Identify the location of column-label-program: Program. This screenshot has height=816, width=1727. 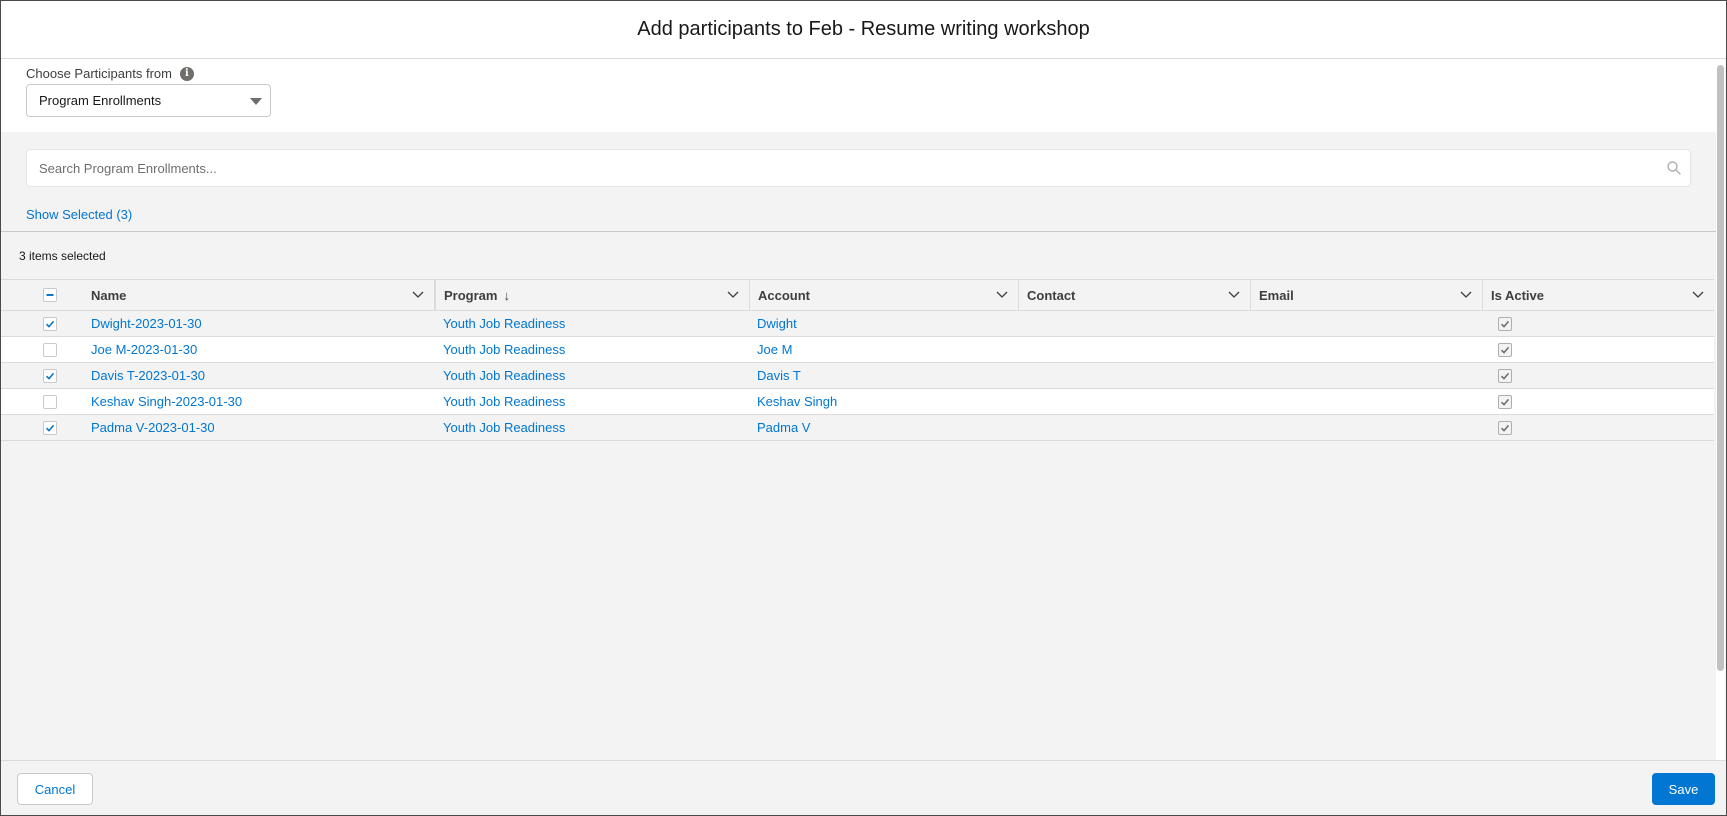
(471, 295).